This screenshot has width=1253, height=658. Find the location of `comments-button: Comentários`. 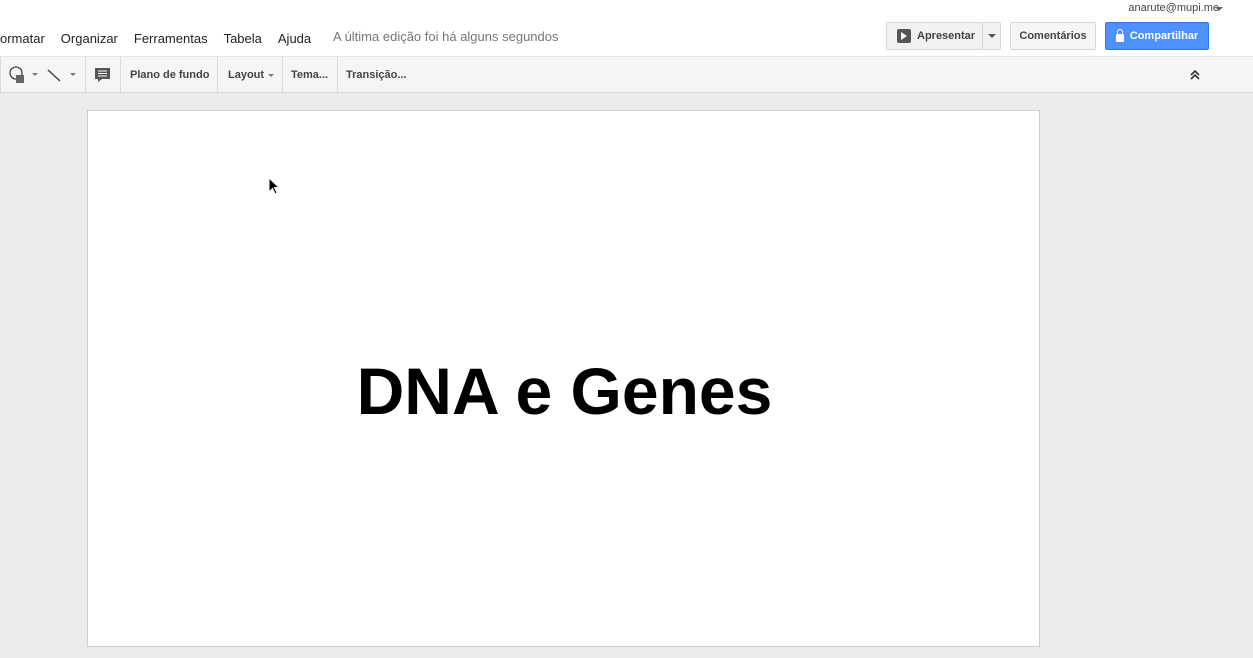

comments-button: Comentários is located at coordinates (1053, 36).